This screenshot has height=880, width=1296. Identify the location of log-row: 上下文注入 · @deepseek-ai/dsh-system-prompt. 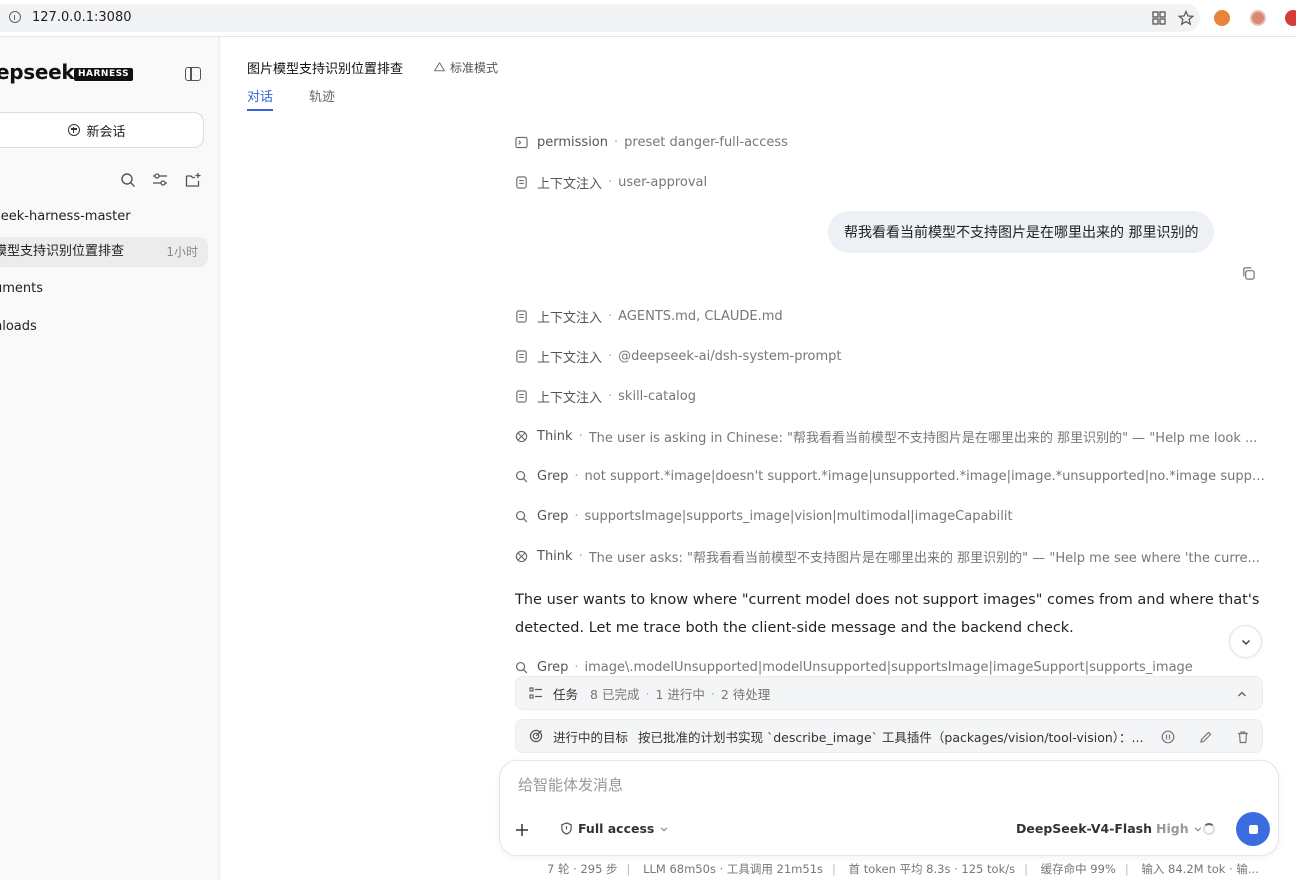
(890, 356).